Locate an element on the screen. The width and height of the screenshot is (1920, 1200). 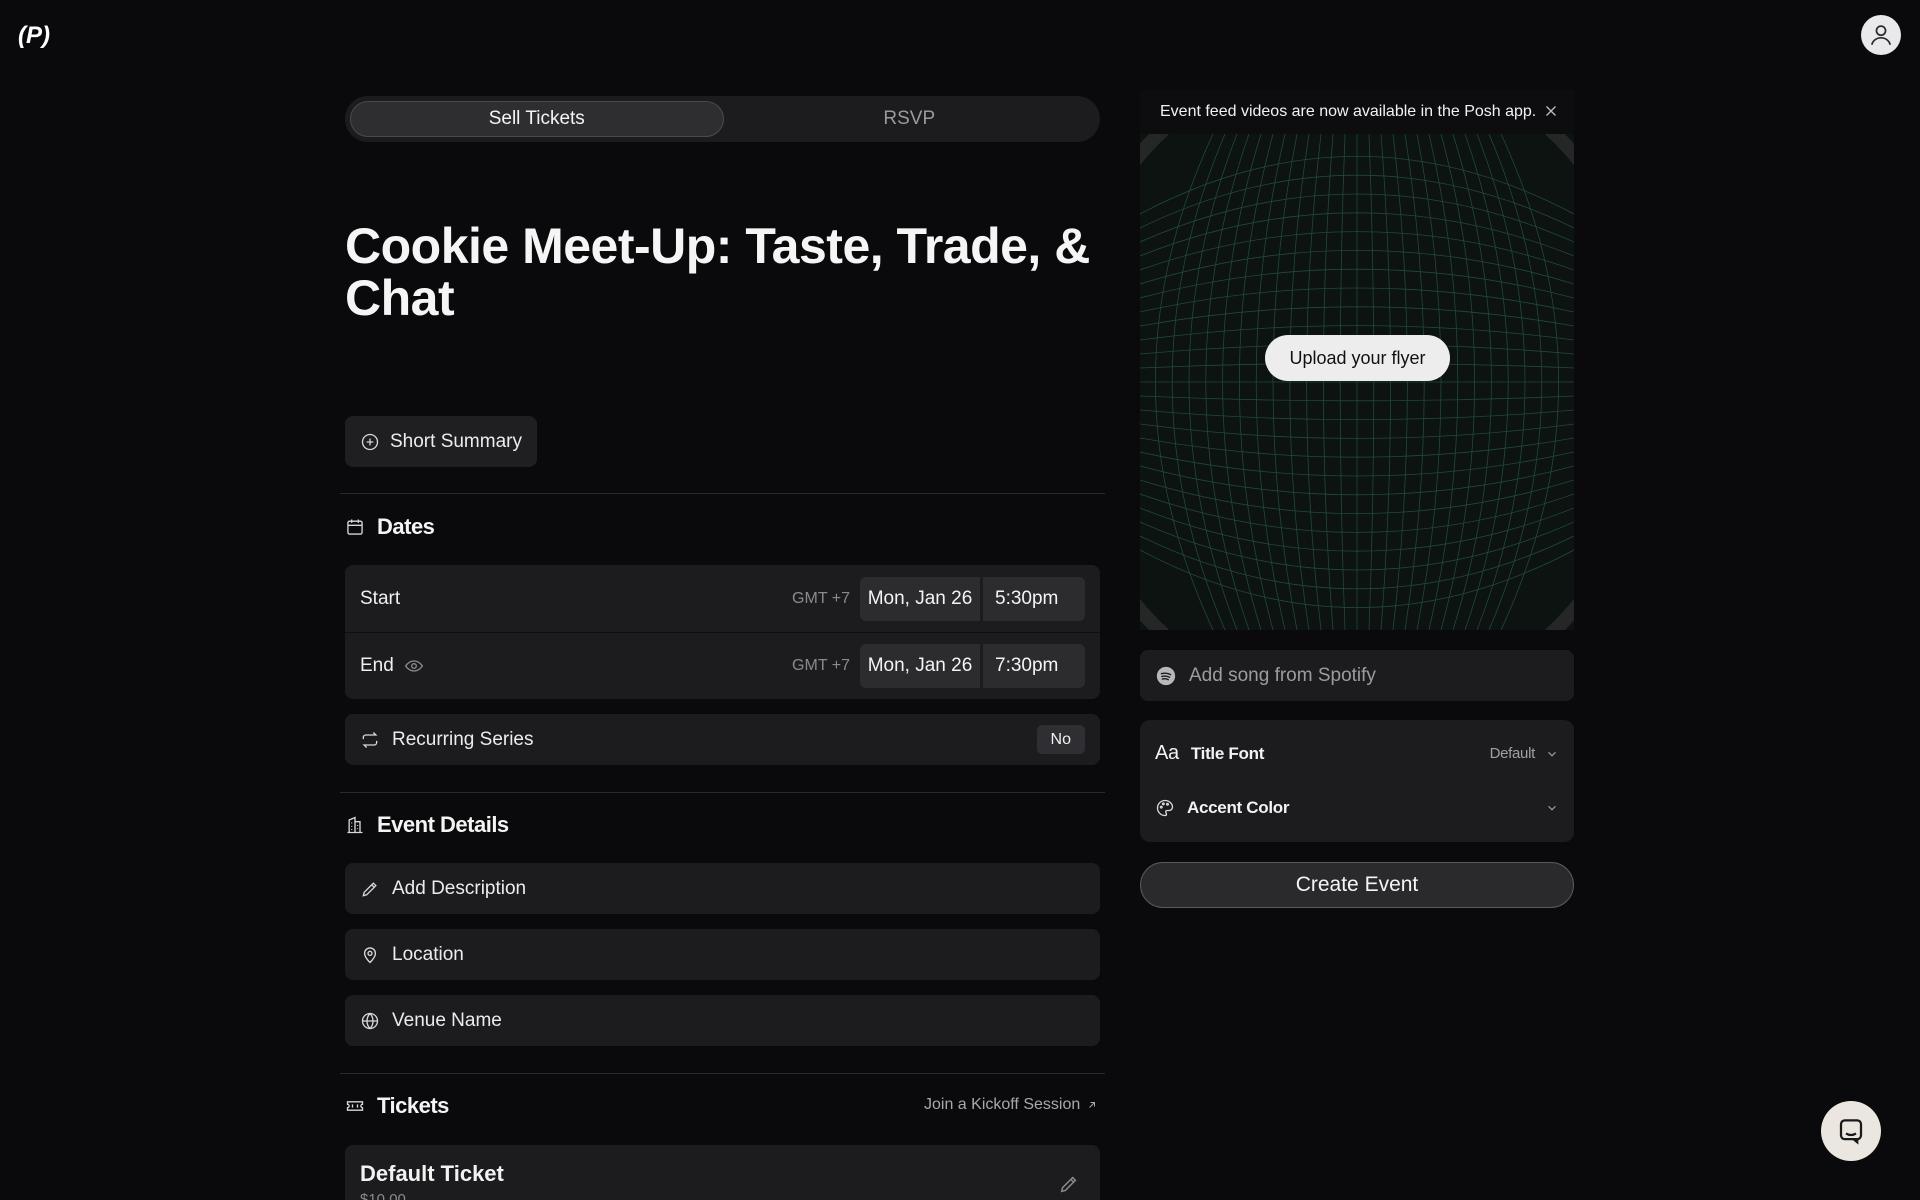
title-font-value: Default is located at coordinates (1512, 753).